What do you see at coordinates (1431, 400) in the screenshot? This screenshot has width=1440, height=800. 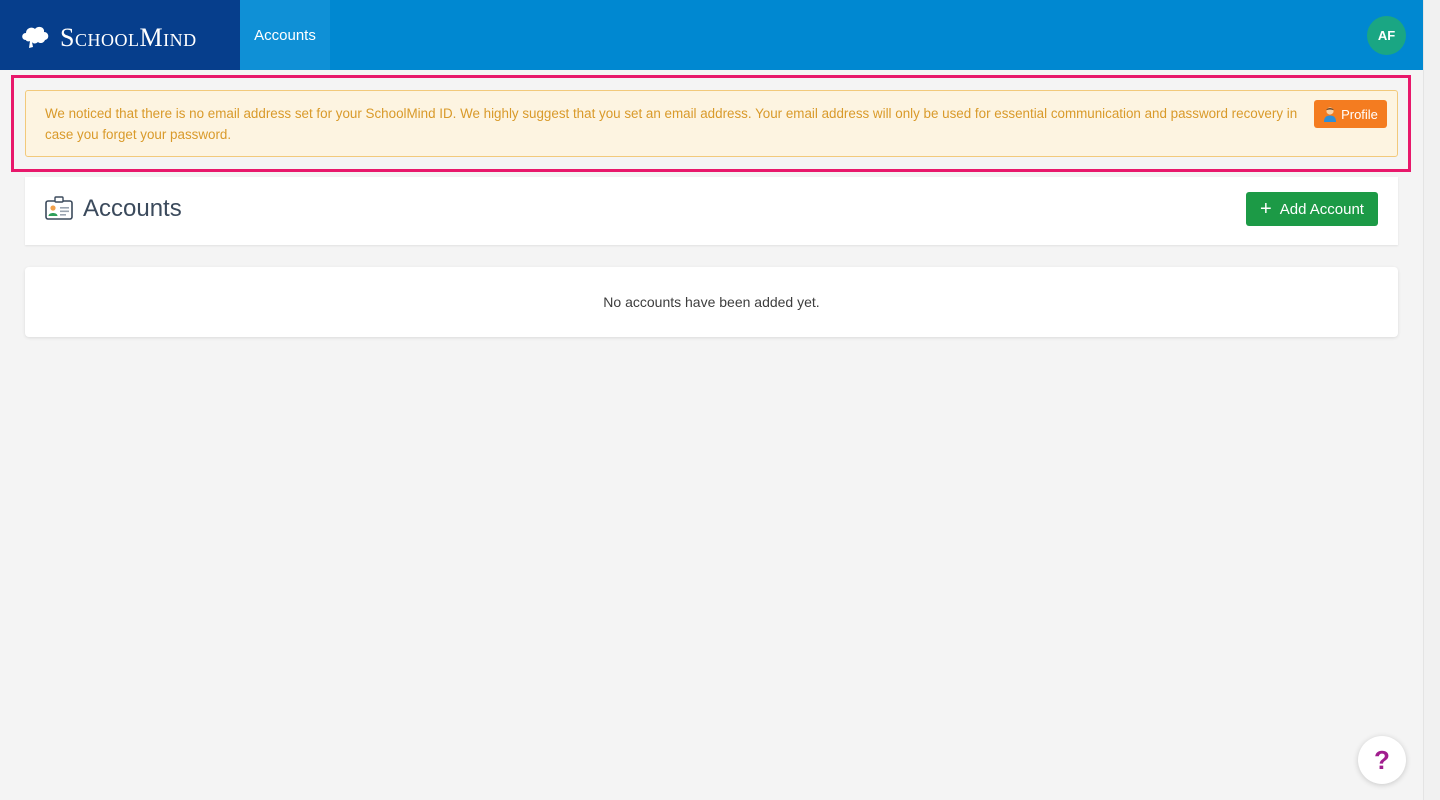 I see `vertical-scrollbar` at bounding box center [1431, 400].